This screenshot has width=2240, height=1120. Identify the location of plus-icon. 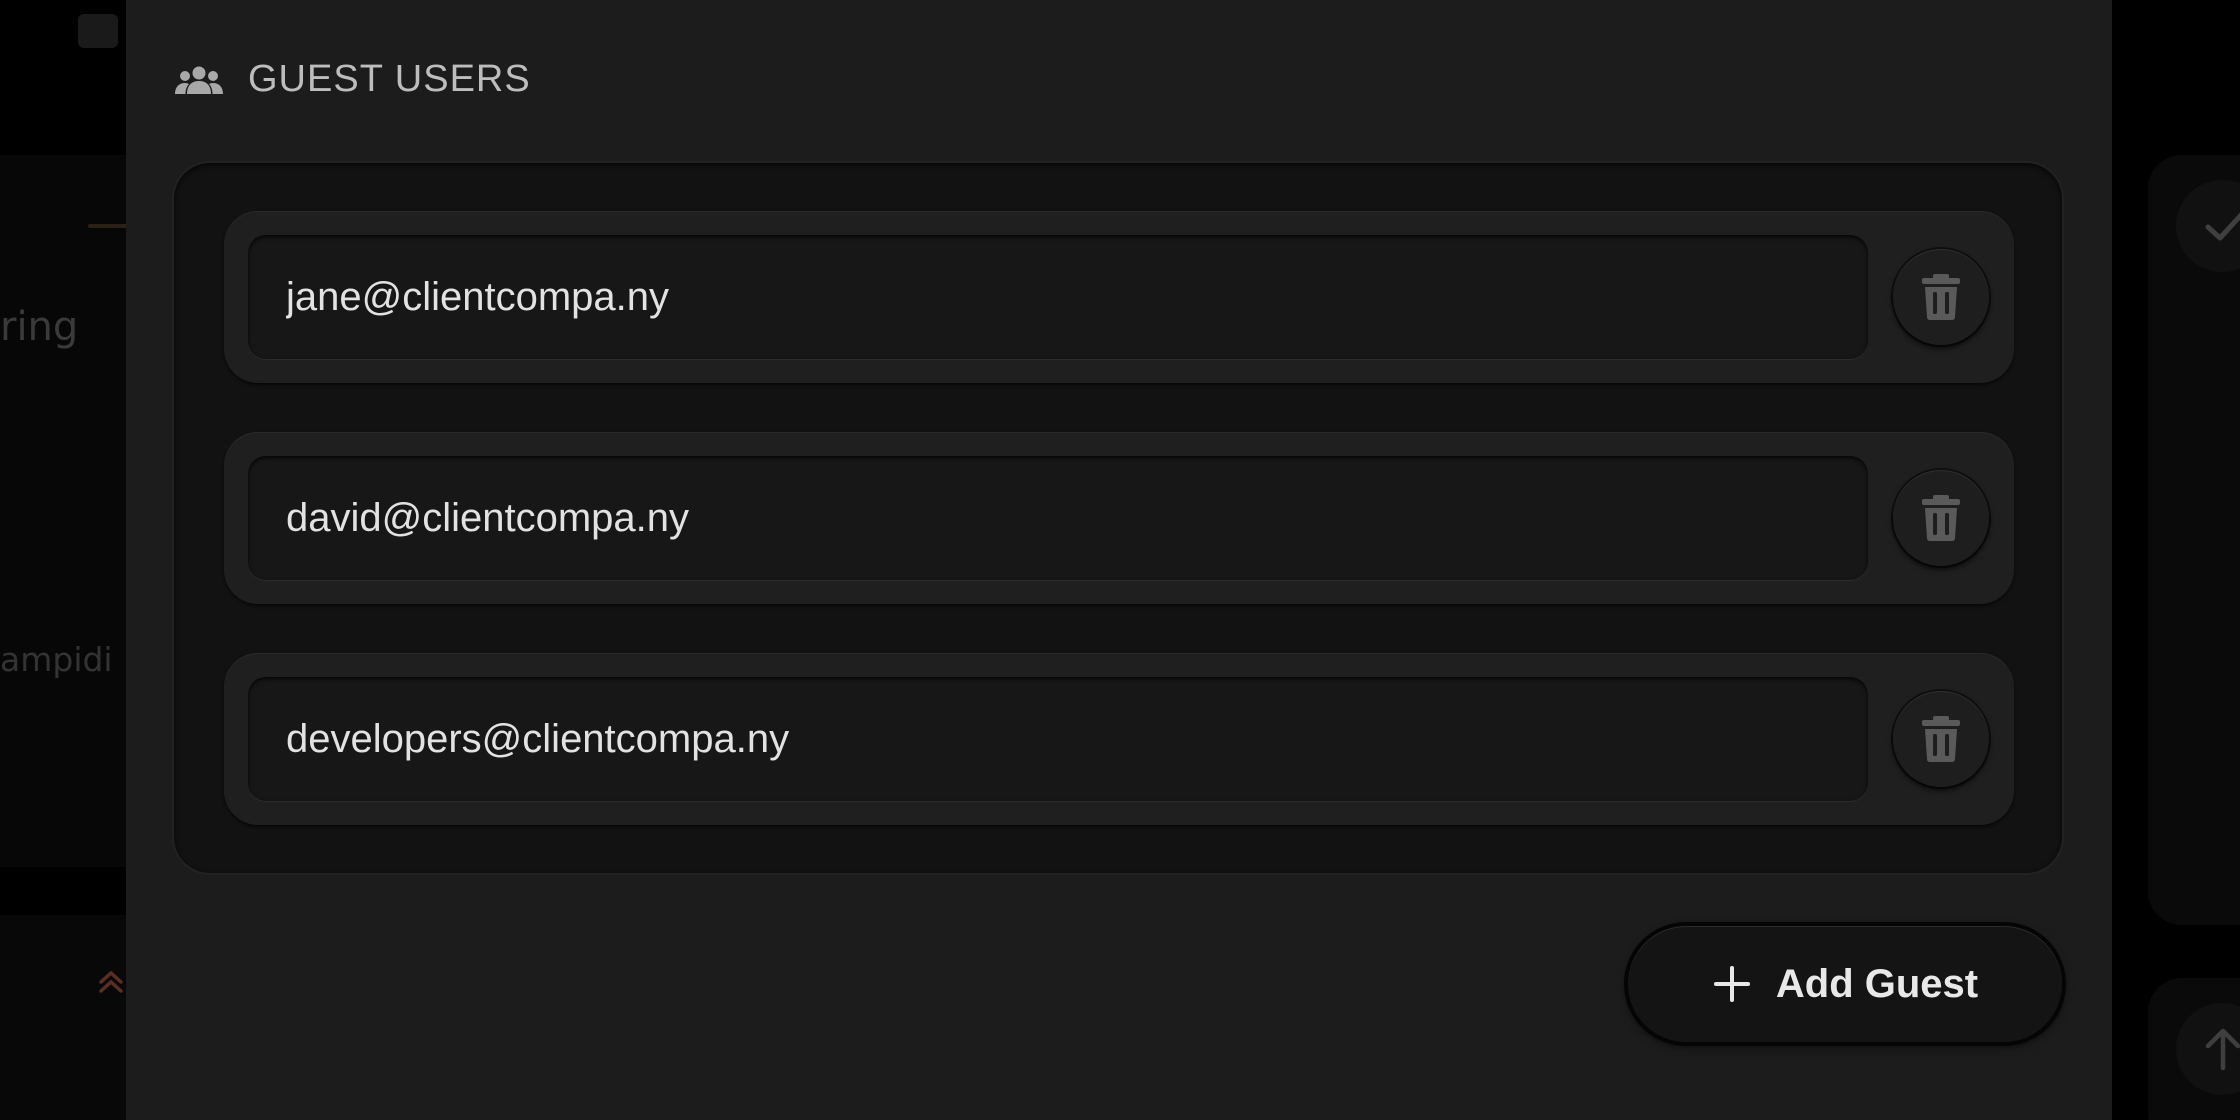
(1732, 984).